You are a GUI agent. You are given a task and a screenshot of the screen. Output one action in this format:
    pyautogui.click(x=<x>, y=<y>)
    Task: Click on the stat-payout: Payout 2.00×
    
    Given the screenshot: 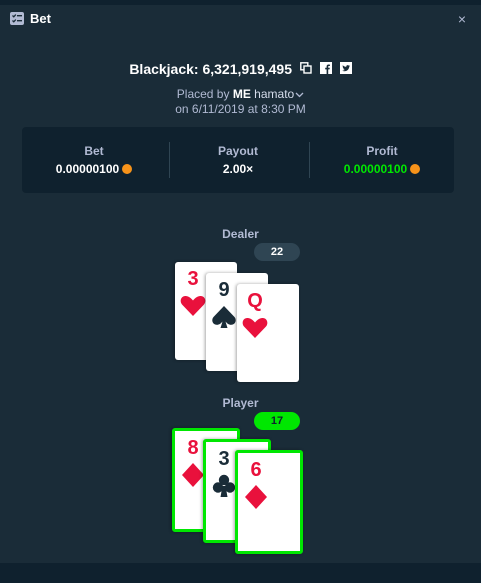 What is the action you would take?
    pyautogui.click(x=238, y=160)
    